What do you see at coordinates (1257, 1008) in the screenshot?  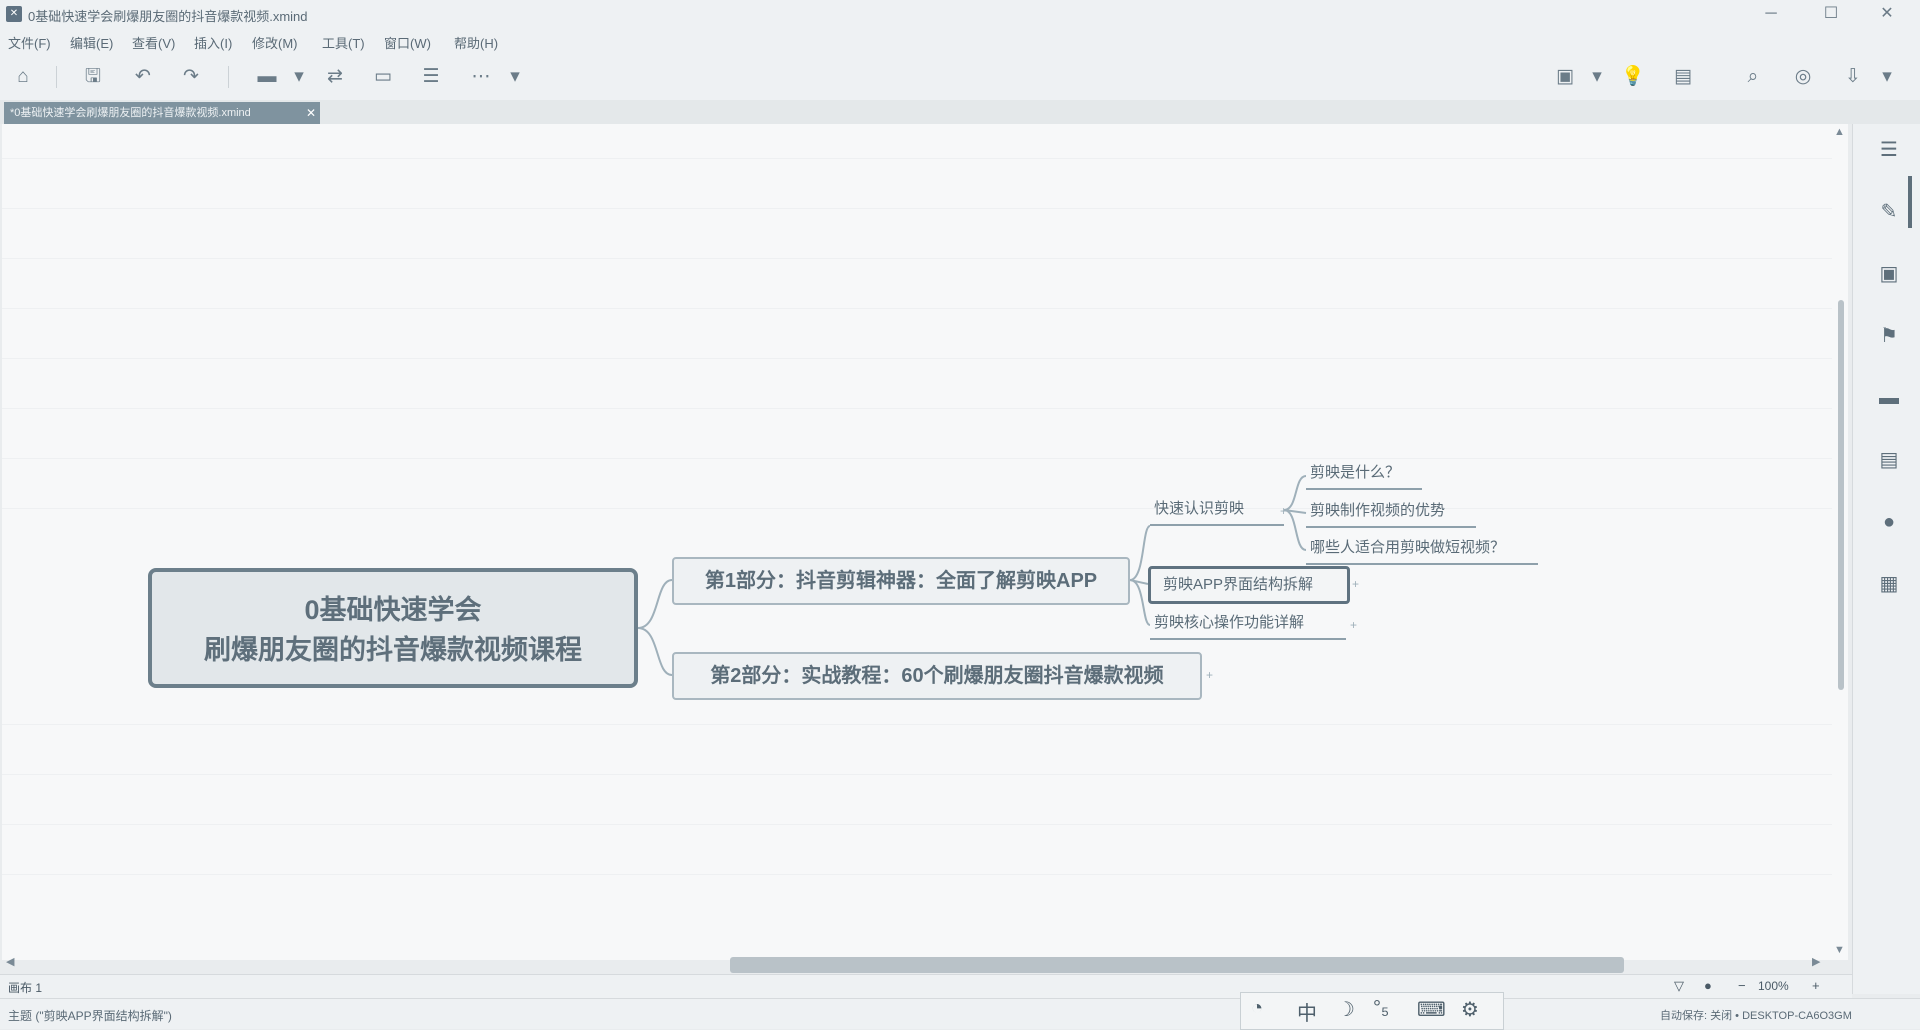 I see `ime-logo-icon: ◔` at bounding box center [1257, 1008].